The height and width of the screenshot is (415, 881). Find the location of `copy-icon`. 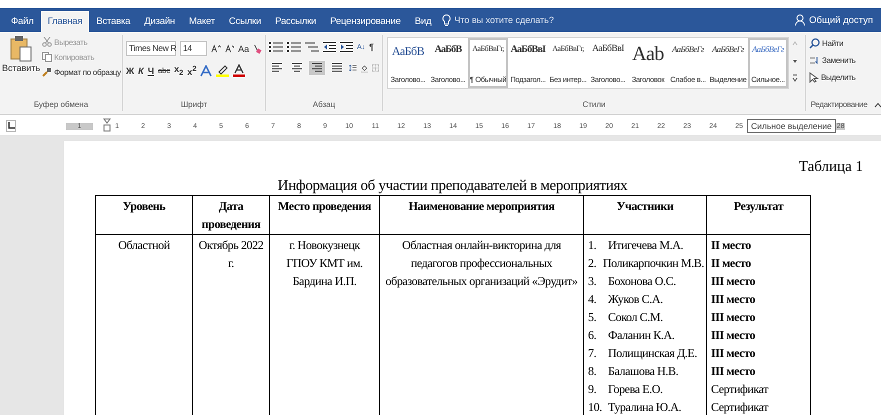

copy-icon is located at coordinates (47, 57).